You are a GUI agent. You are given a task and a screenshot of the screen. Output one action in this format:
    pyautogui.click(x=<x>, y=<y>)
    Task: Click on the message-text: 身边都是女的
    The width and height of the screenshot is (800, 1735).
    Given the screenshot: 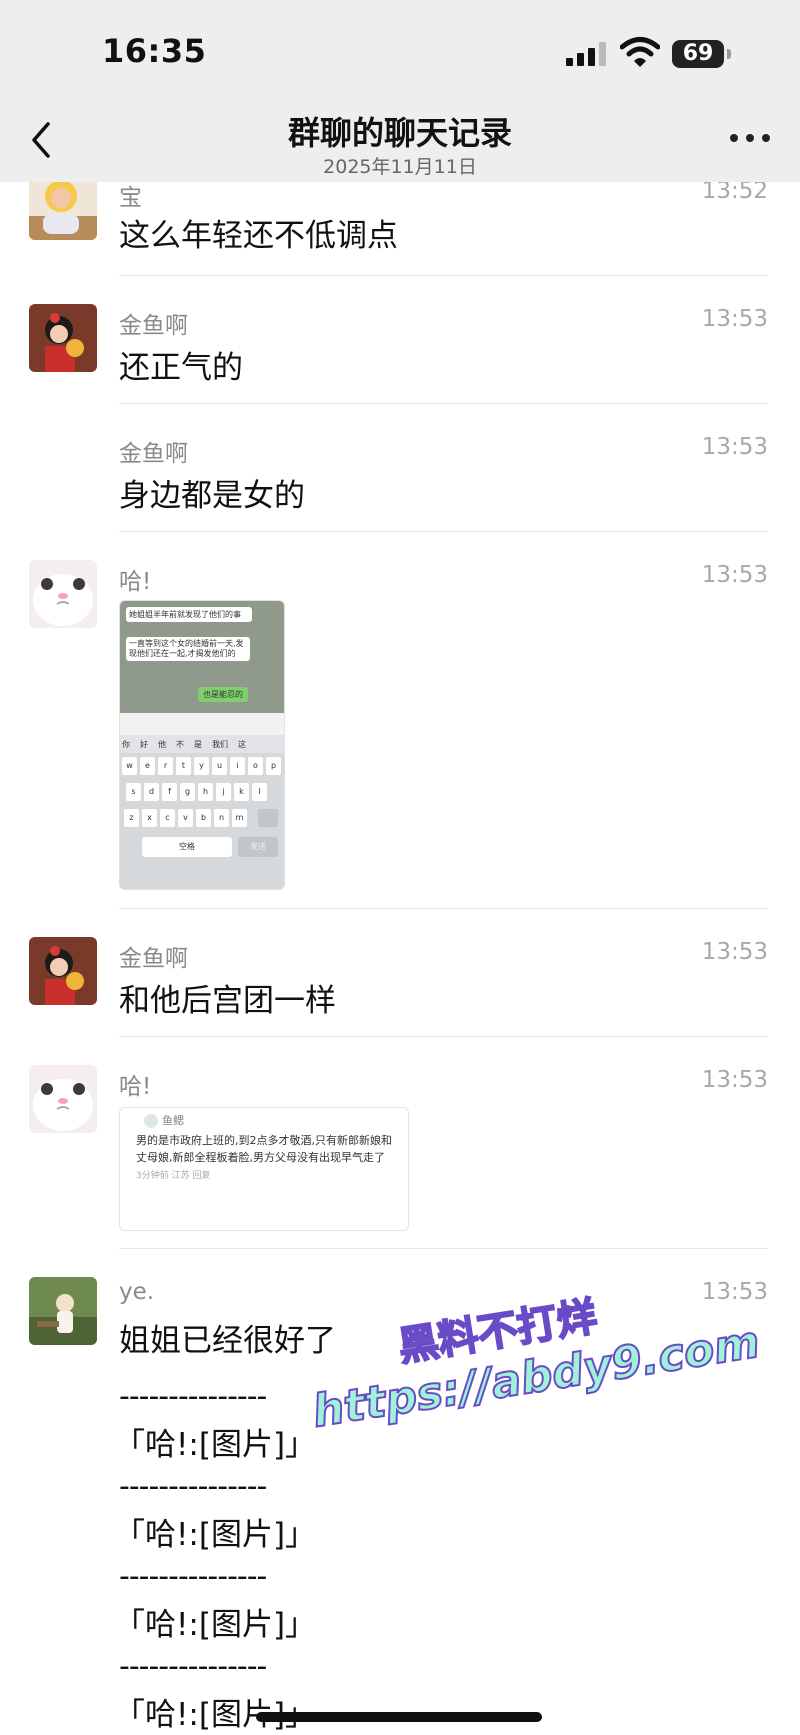 What is the action you would take?
    pyautogui.click(x=212, y=496)
    